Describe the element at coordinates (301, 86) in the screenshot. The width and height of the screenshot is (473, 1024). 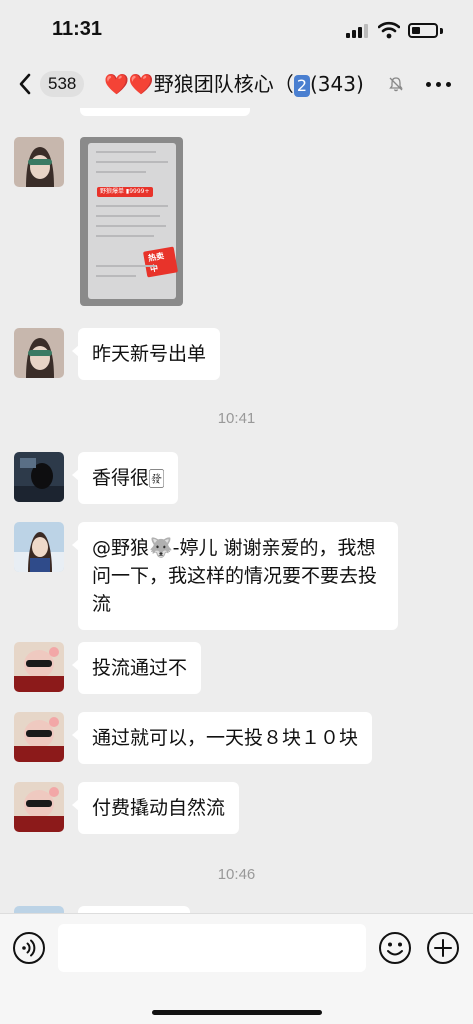
I see `chat-title-number-badge: 2` at that location.